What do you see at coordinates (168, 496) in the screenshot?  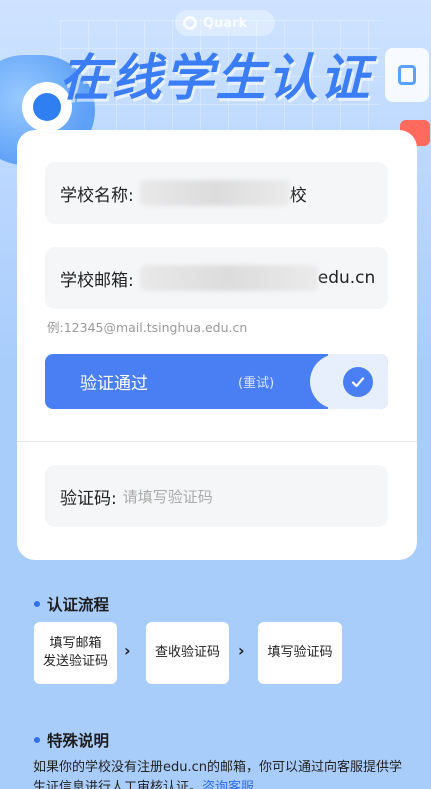 I see `code-input: 请填写验证码` at bounding box center [168, 496].